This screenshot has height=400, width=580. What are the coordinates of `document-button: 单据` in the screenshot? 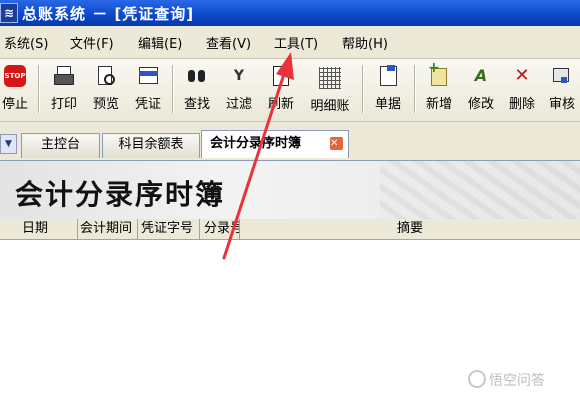 It's located at (388, 90).